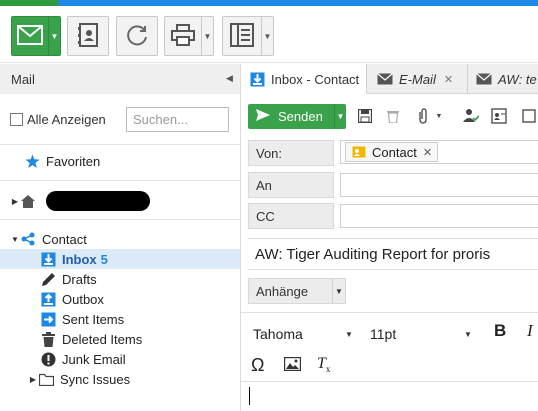 Image resolution: width=538 pixels, height=411 pixels. I want to click on to-field, so click(439, 185).